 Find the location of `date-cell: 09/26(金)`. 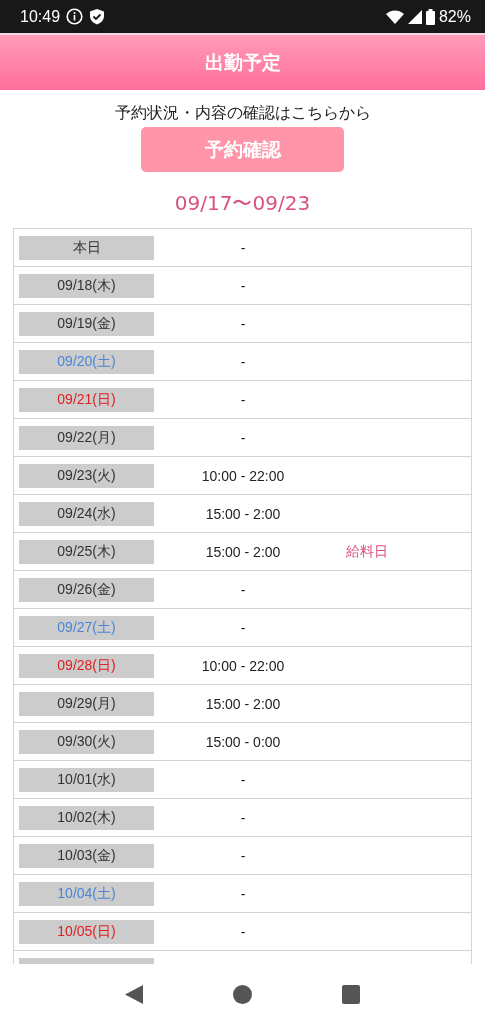

date-cell: 09/26(金) is located at coordinates (86, 589).